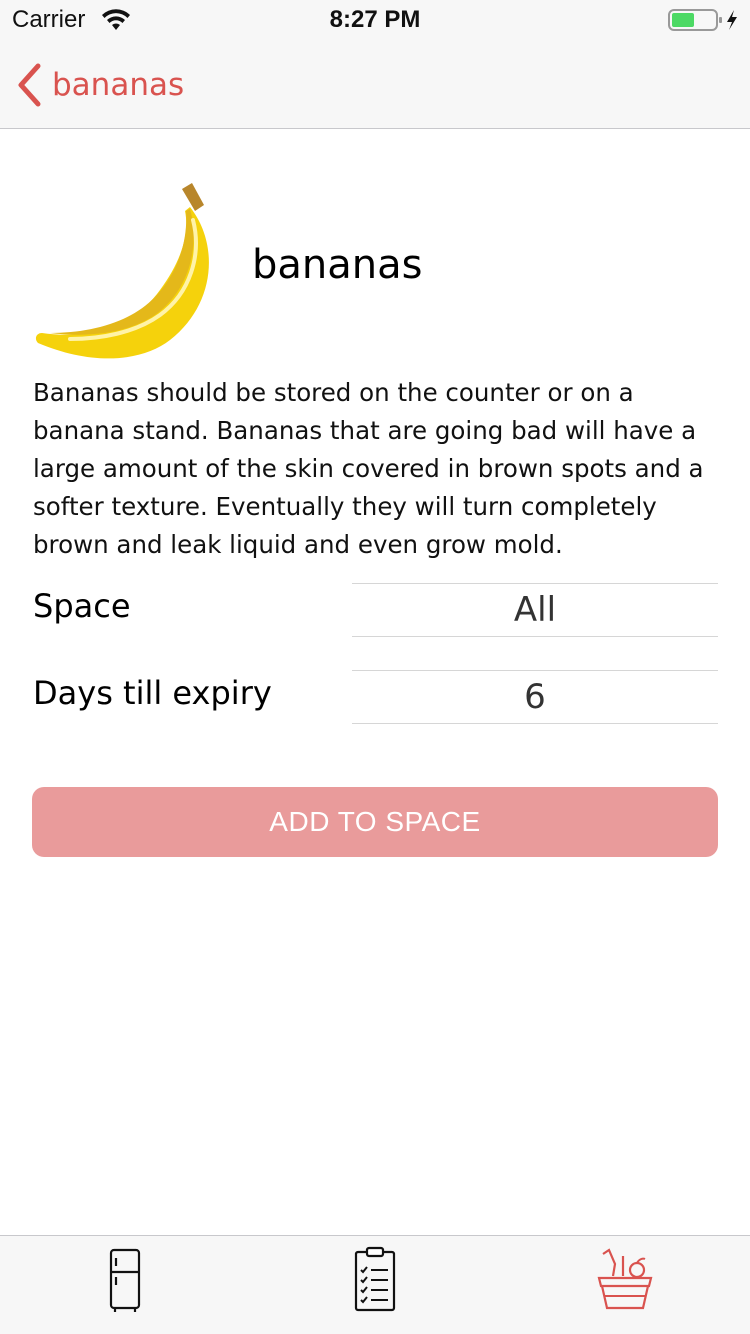 This screenshot has width=750, height=1334. Describe the element at coordinates (82, 606) in the screenshot. I see `space-label: Space` at that location.